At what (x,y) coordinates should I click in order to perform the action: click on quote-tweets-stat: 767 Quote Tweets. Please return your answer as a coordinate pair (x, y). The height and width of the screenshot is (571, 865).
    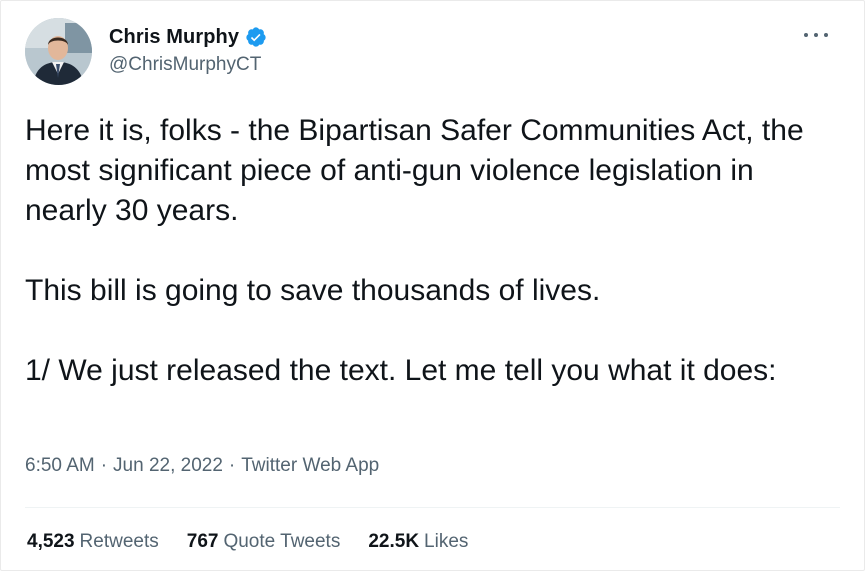
    Looking at the image, I should click on (264, 542).